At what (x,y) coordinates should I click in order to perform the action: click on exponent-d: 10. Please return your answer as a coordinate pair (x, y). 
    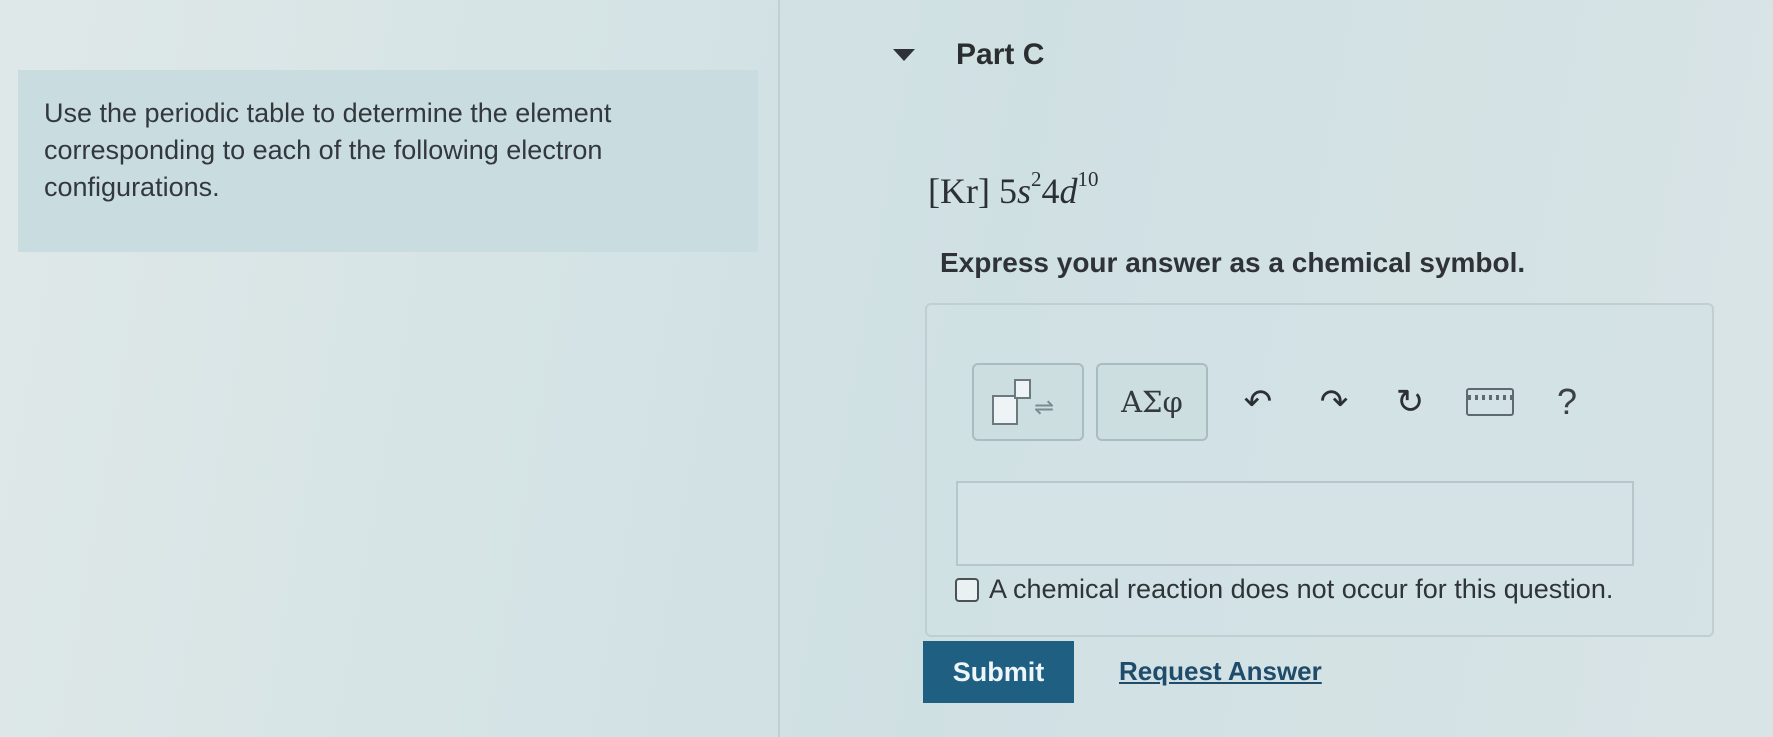
    Looking at the image, I should click on (1088, 179).